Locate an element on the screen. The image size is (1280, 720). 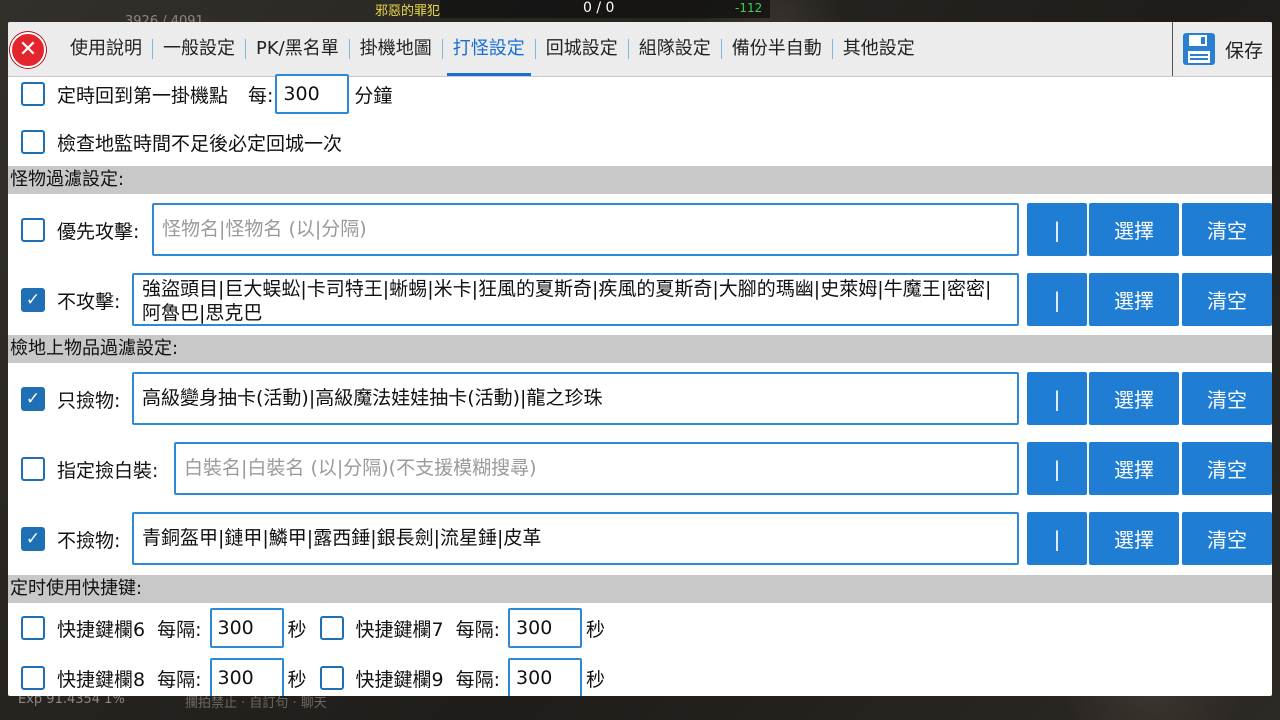
item-section-header: 檢地上物品過濾設定: is located at coordinates (640, 349).